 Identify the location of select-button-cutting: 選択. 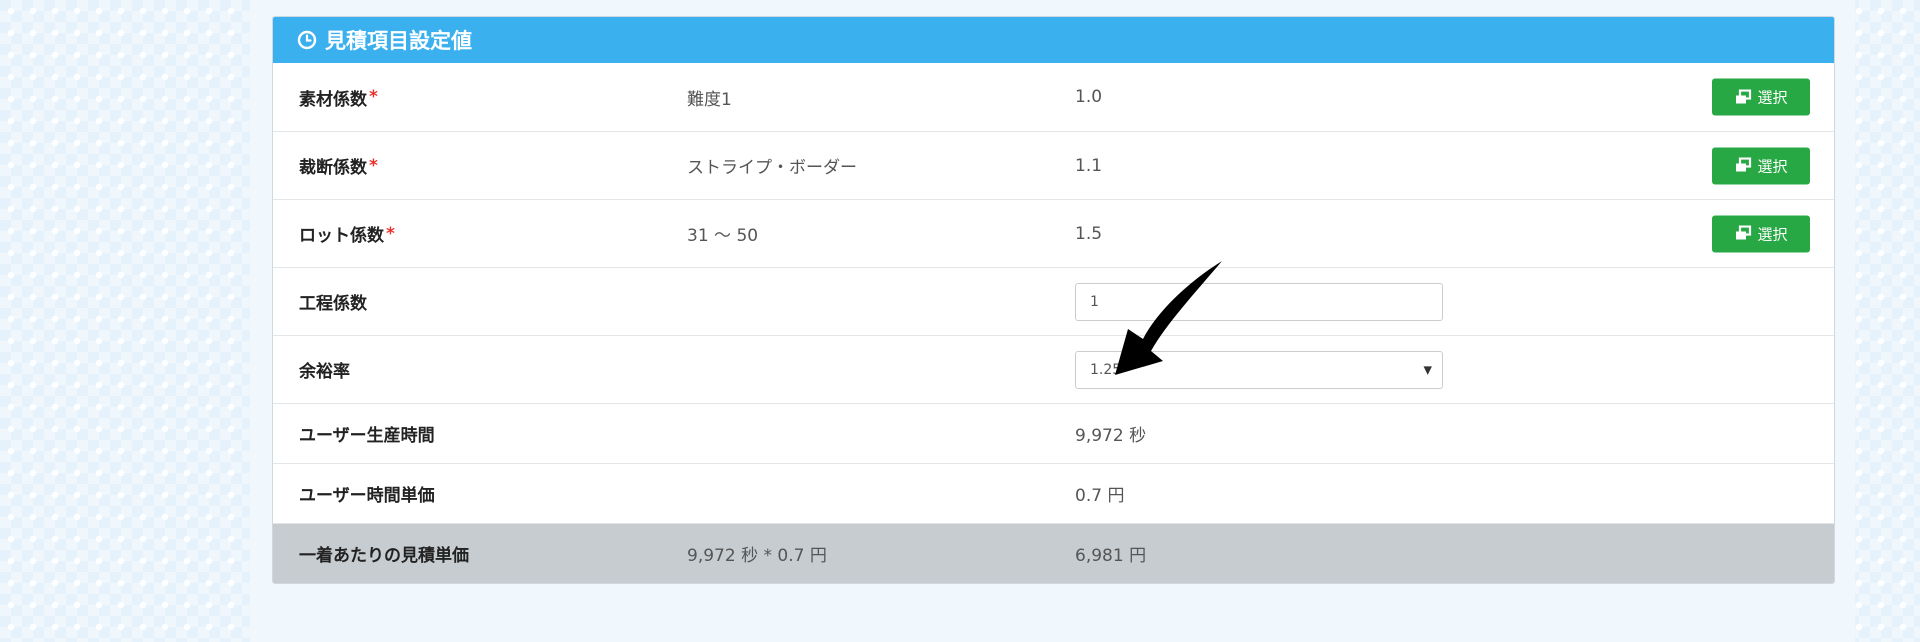
(1761, 165).